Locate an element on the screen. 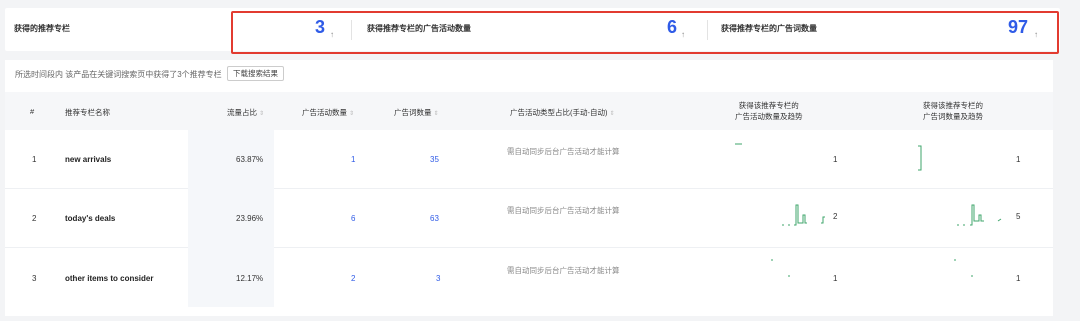 This screenshot has width=1080, height=321. row-flow: 23.96% is located at coordinates (250, 218).